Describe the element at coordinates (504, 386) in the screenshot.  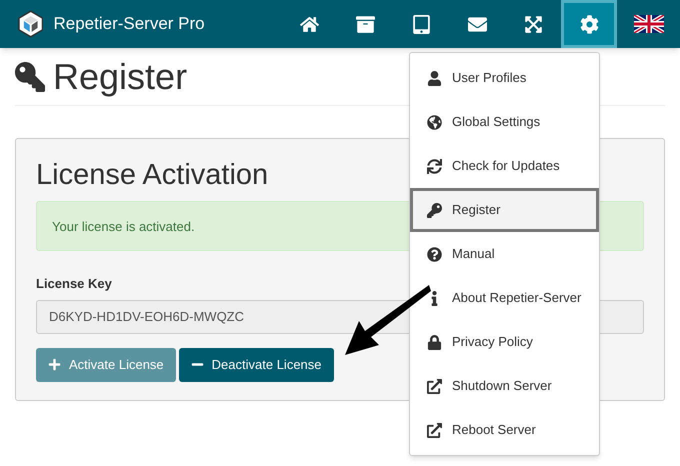
I see `menu-item: Shutdown Server` at that location.